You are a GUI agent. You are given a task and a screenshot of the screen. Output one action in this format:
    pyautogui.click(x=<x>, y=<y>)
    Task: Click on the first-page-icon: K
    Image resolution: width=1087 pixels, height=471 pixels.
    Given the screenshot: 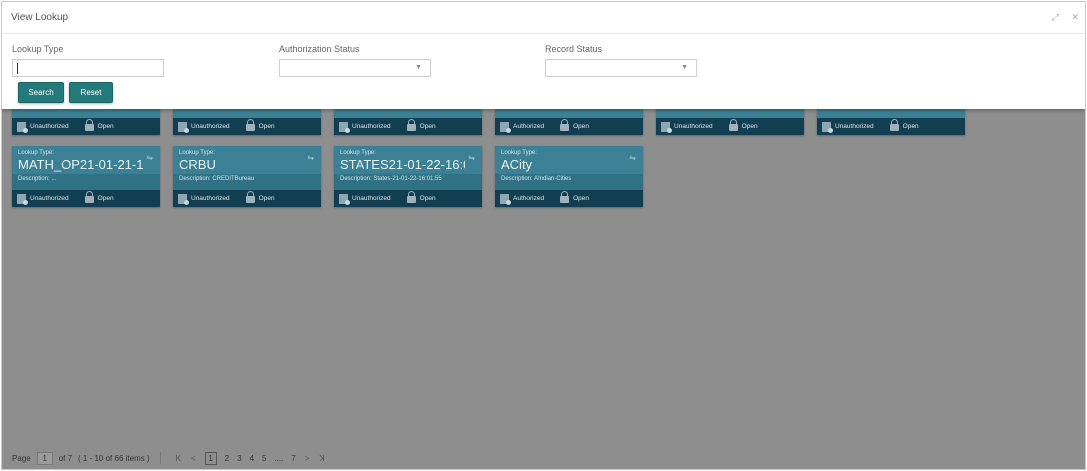 What is the action you would take?
    pyautogui.click(x=178, y=458)
    